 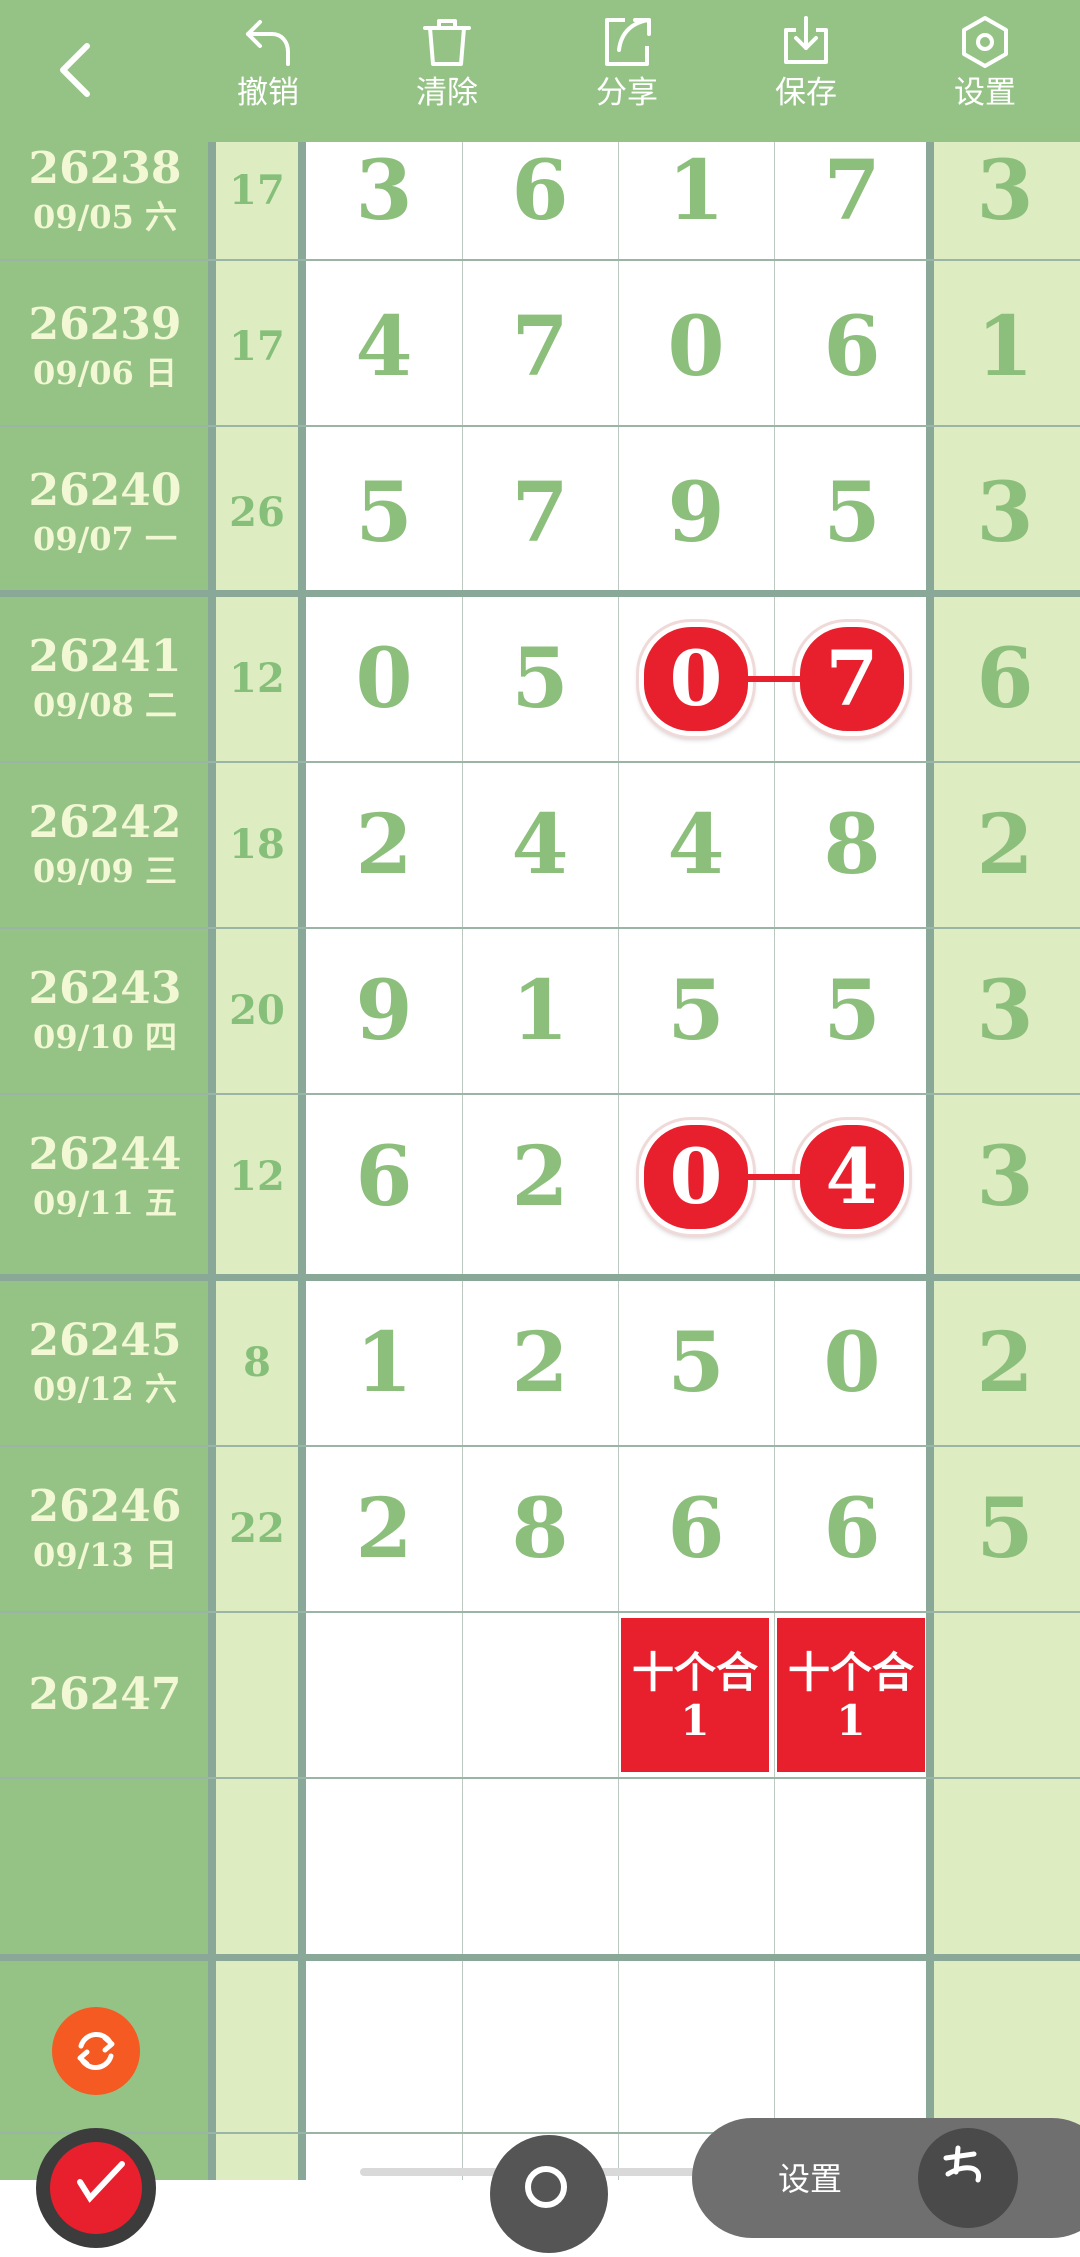 What do you see at coordinates (105, 539) in the screenshot?
I see `issue-date: 09/07 一` at bounding box center [105, 539].